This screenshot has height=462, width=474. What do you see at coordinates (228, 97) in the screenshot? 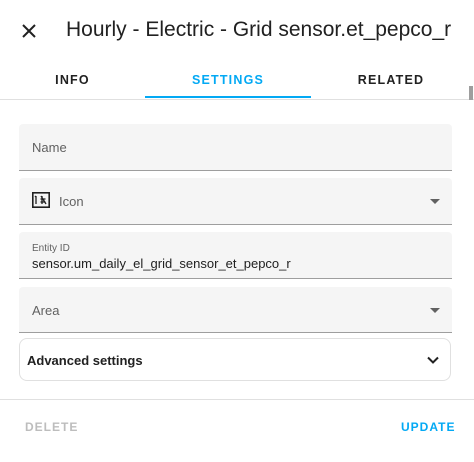
I see `active-tab-indicator` at bounding box center [228, 97].